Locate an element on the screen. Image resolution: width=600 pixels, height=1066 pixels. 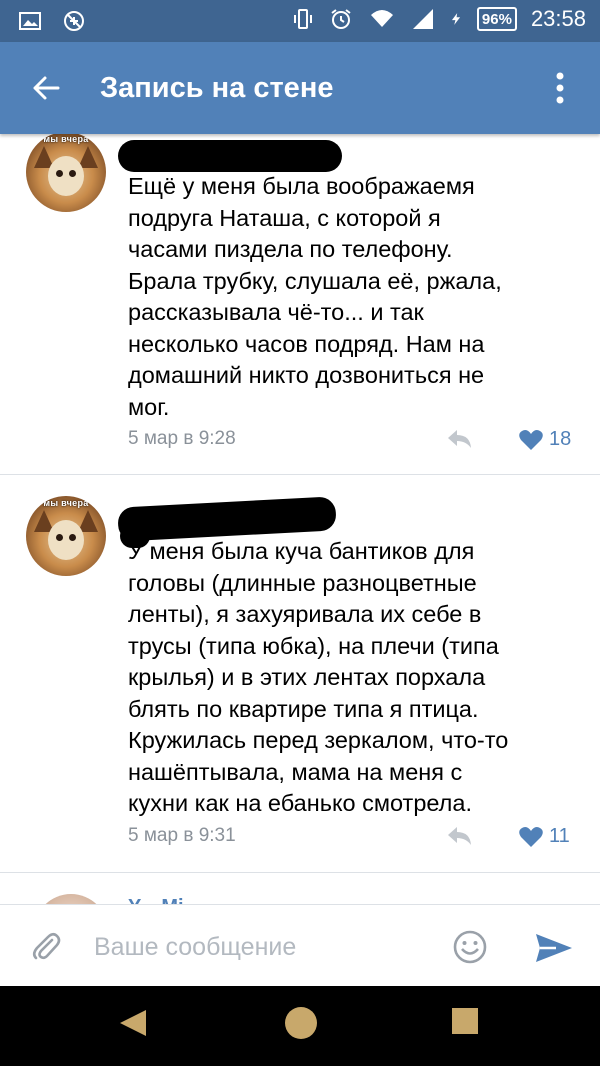
message-input is located at coordinates (264, 947).